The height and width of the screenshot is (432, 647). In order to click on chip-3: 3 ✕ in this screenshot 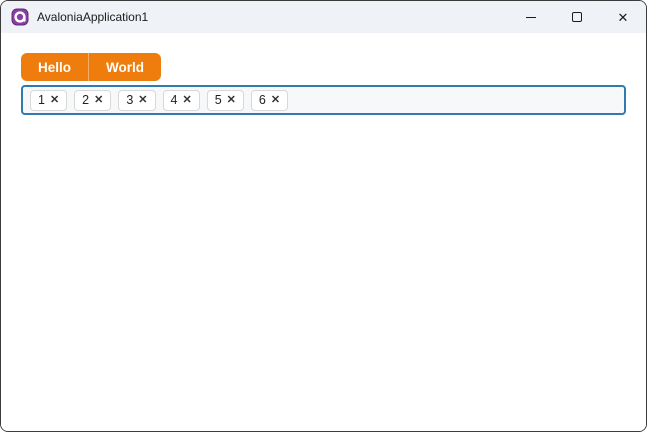, I will do `click(137, 100)`.